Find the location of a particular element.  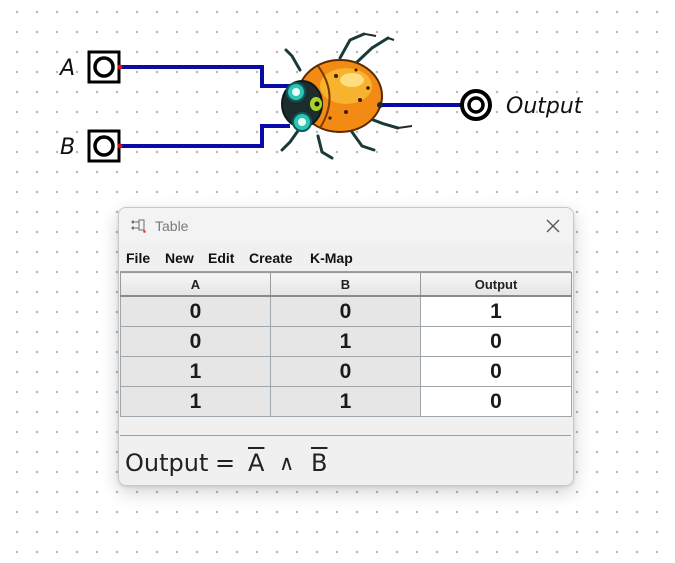

menu-edit: Edit is located at coordinates (221, 258).